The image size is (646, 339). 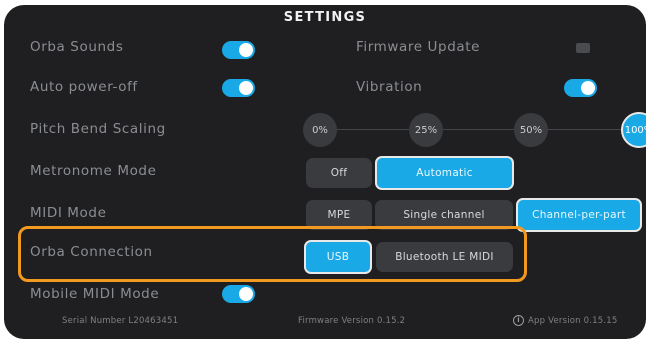 I want to click on midi-mode-label: MIDI Mode, so click(x=68, y=213).